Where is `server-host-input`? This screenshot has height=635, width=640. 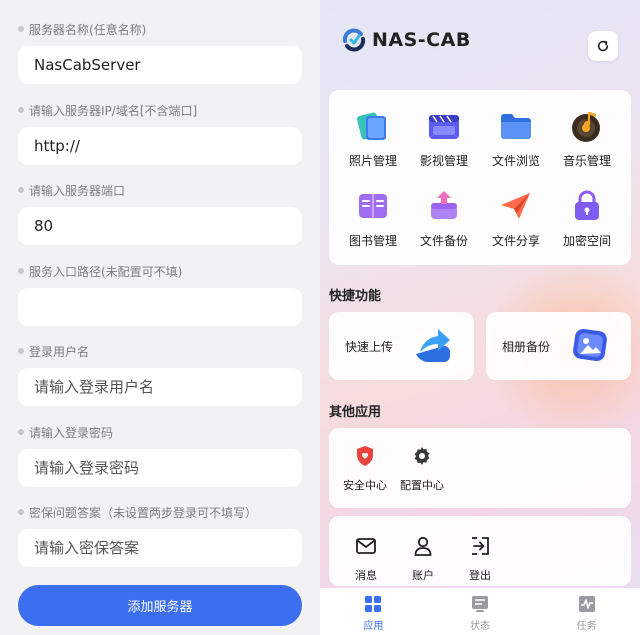
server-host-input is located at coordinates (160, 146).